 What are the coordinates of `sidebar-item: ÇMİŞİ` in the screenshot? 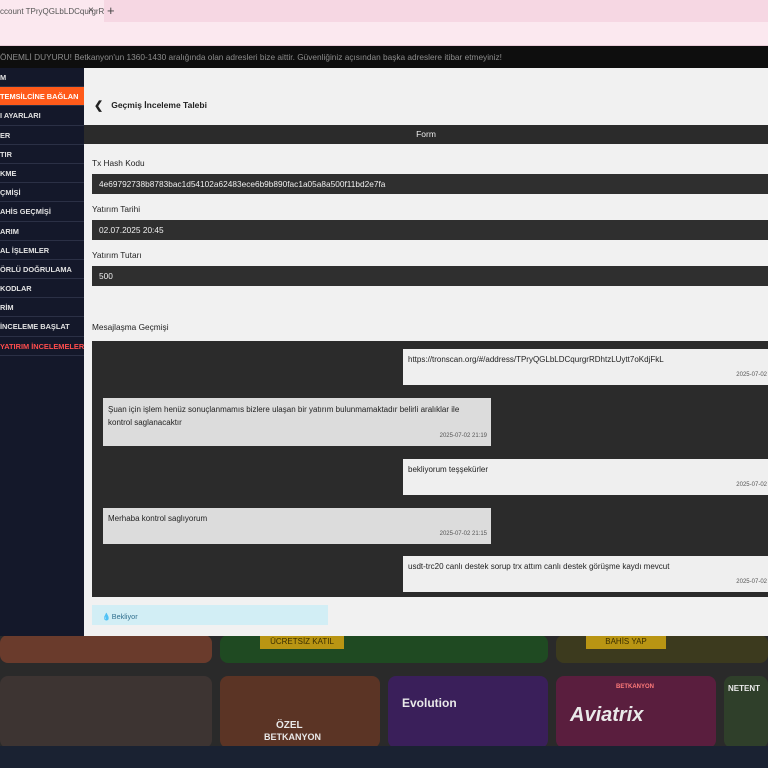 It's located at (42, 193).